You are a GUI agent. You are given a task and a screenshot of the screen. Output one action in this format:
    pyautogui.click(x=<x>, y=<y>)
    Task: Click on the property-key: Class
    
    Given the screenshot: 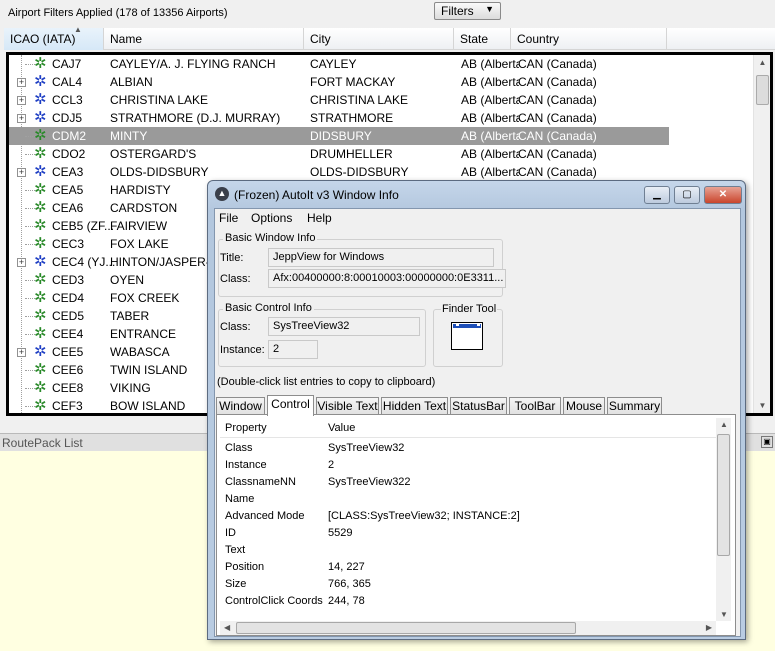 What is the action you would take?
    pyautogui.click(x=239, y=448)
    